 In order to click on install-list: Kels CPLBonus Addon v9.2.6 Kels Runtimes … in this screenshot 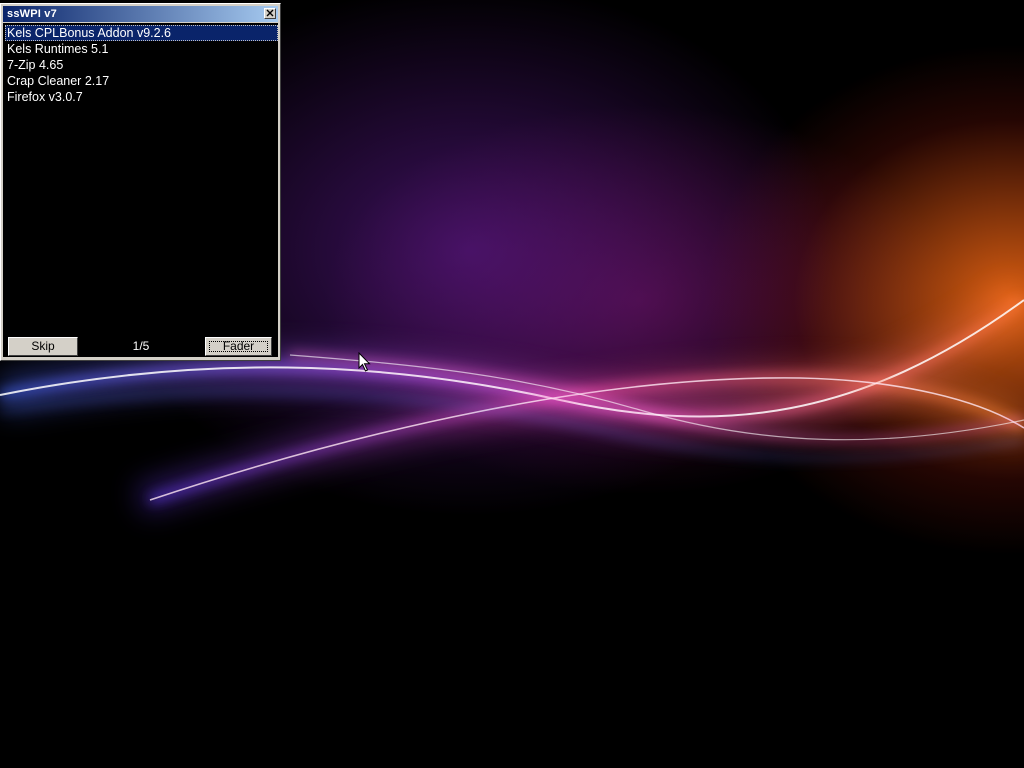, I will do `click(141, 65)`.